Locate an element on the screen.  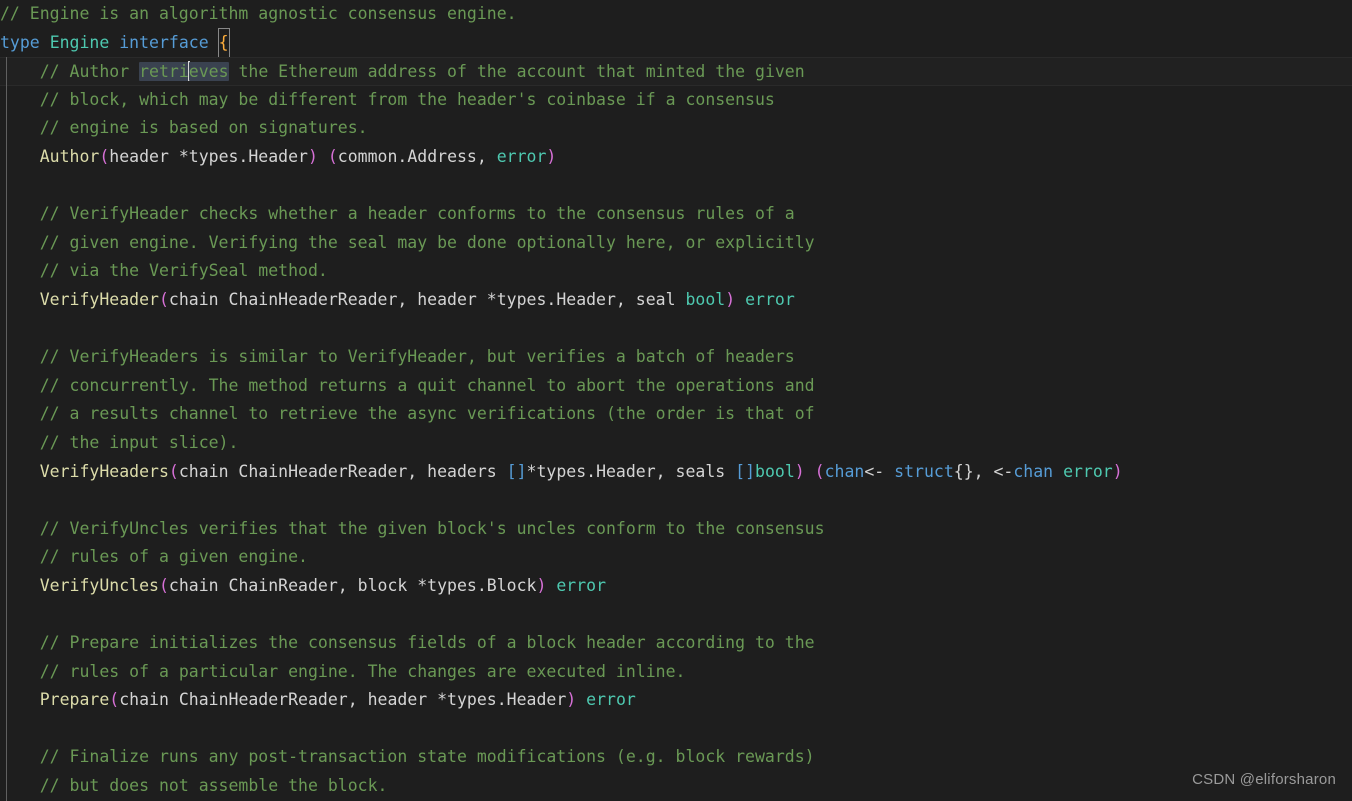
code-line: // but does not assemble the block. is located at coordinates (676, 786).